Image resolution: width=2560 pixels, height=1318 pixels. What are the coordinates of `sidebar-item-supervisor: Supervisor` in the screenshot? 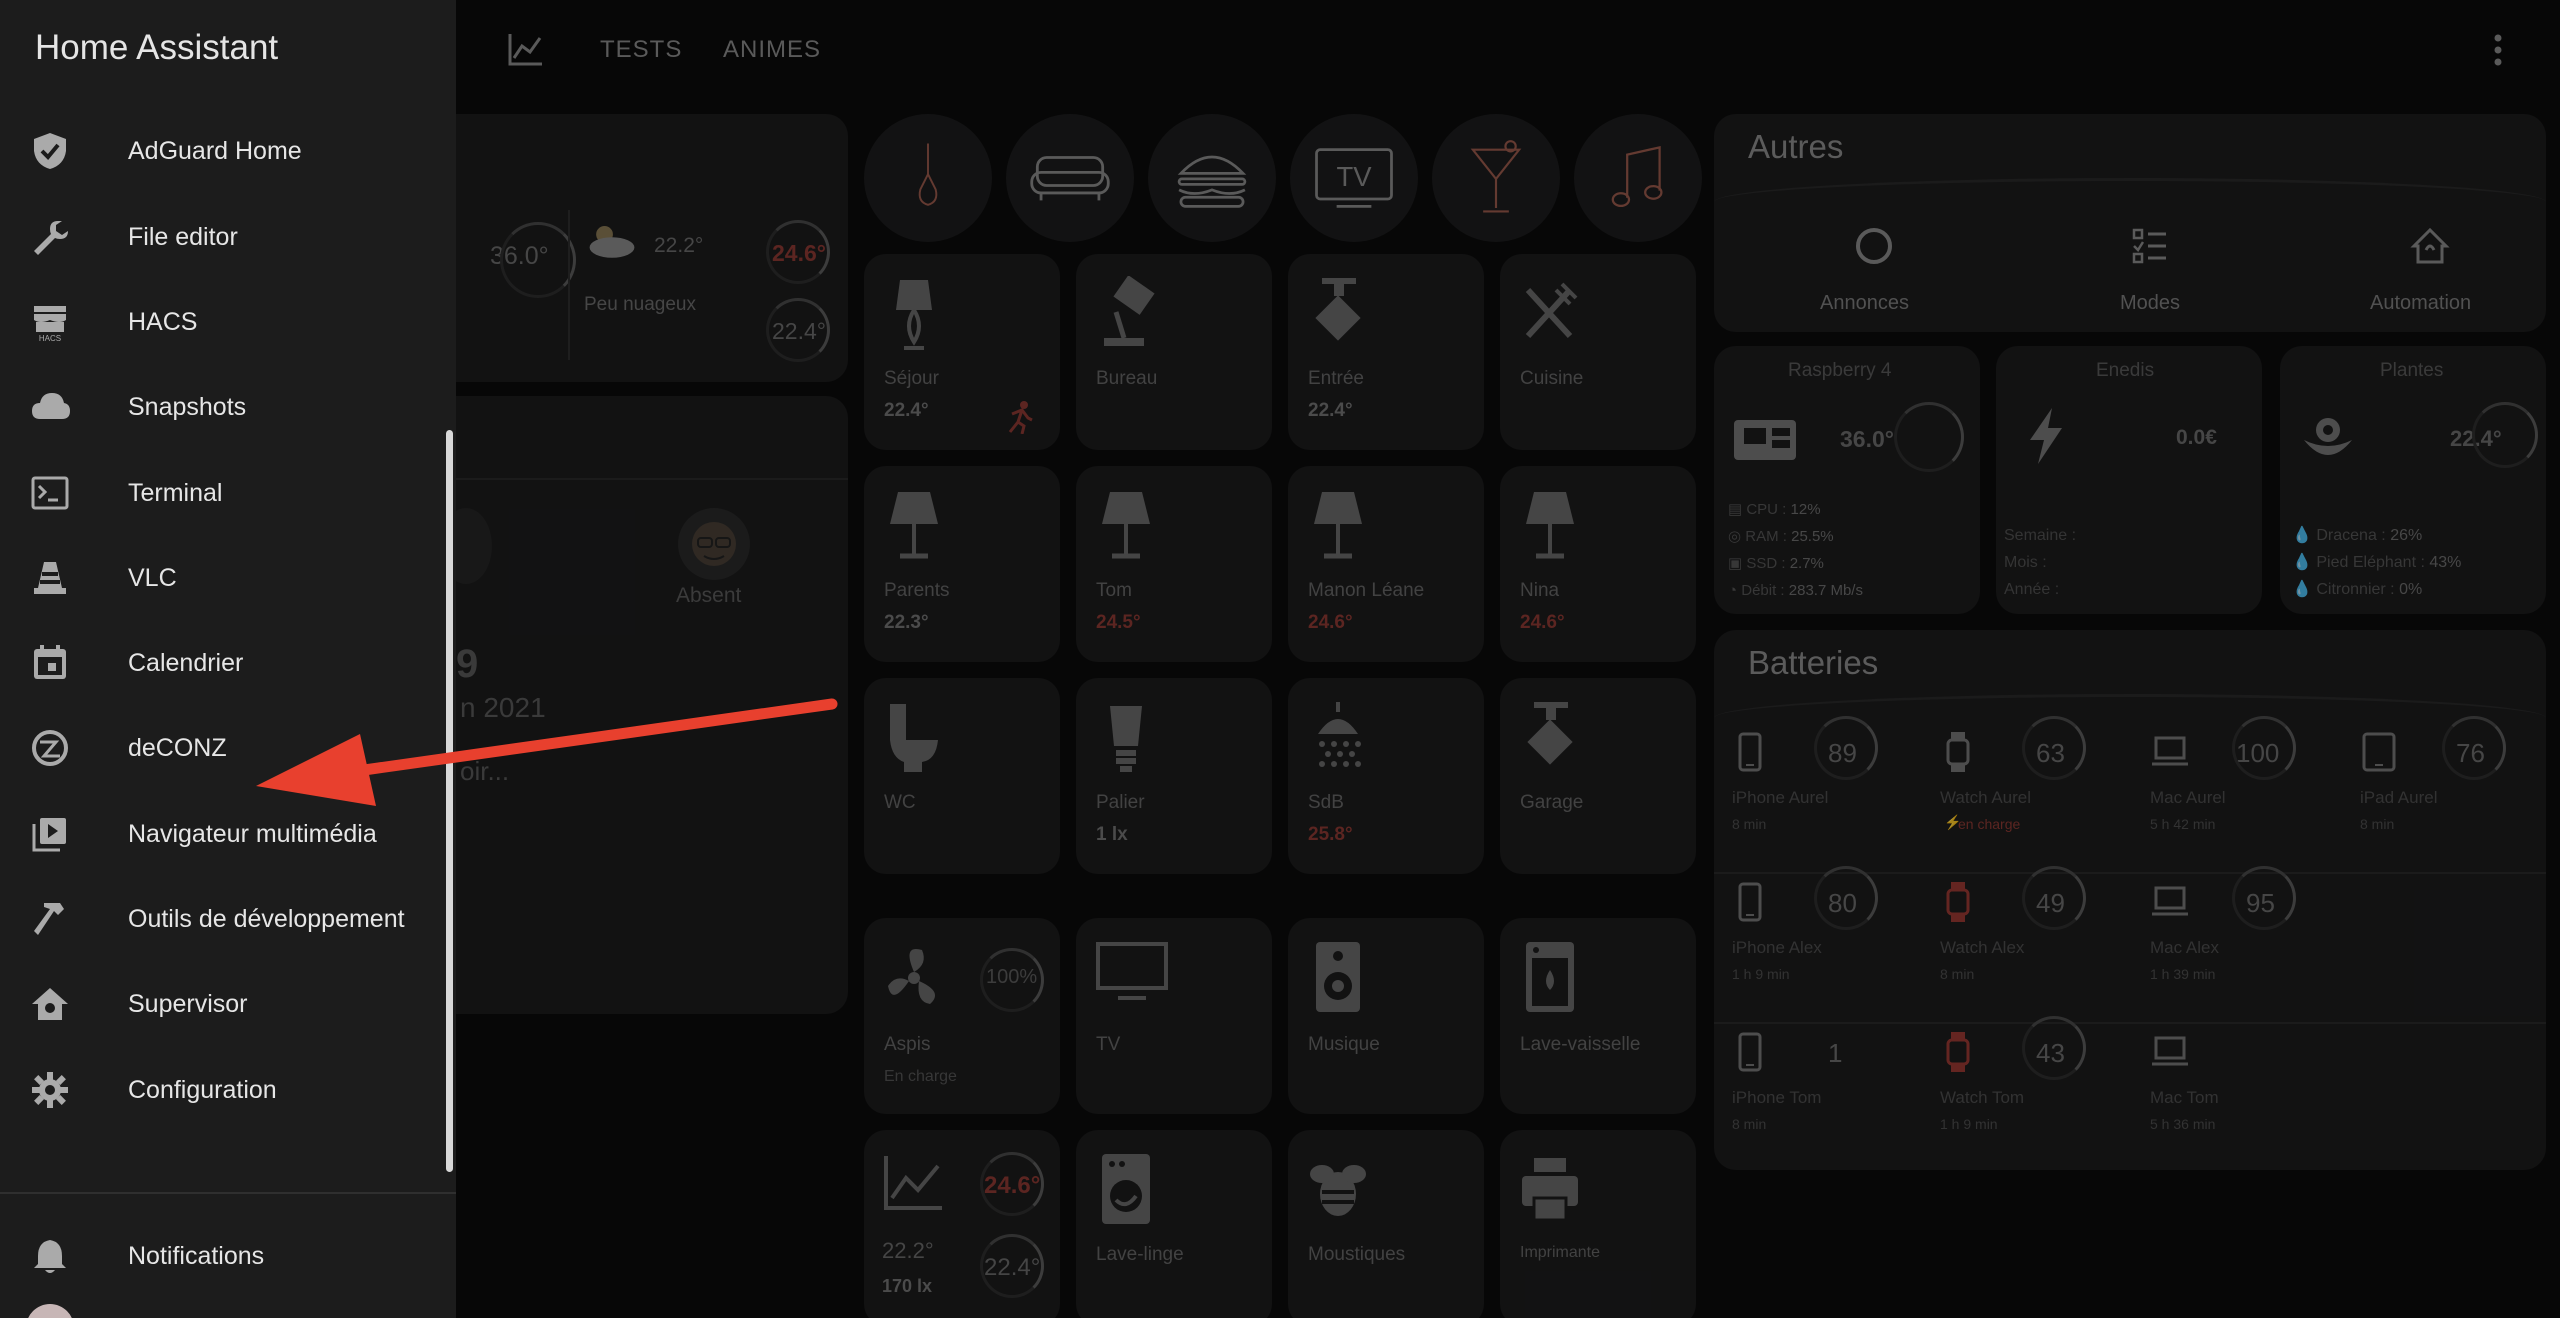 It's located at (224, 1002).